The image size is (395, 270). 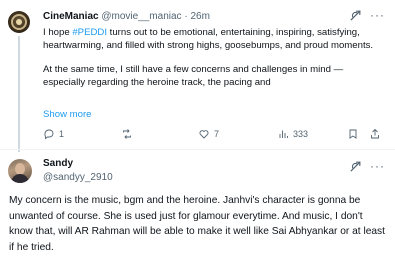 I want to click on reply-icon, so click(x=49, y=134).